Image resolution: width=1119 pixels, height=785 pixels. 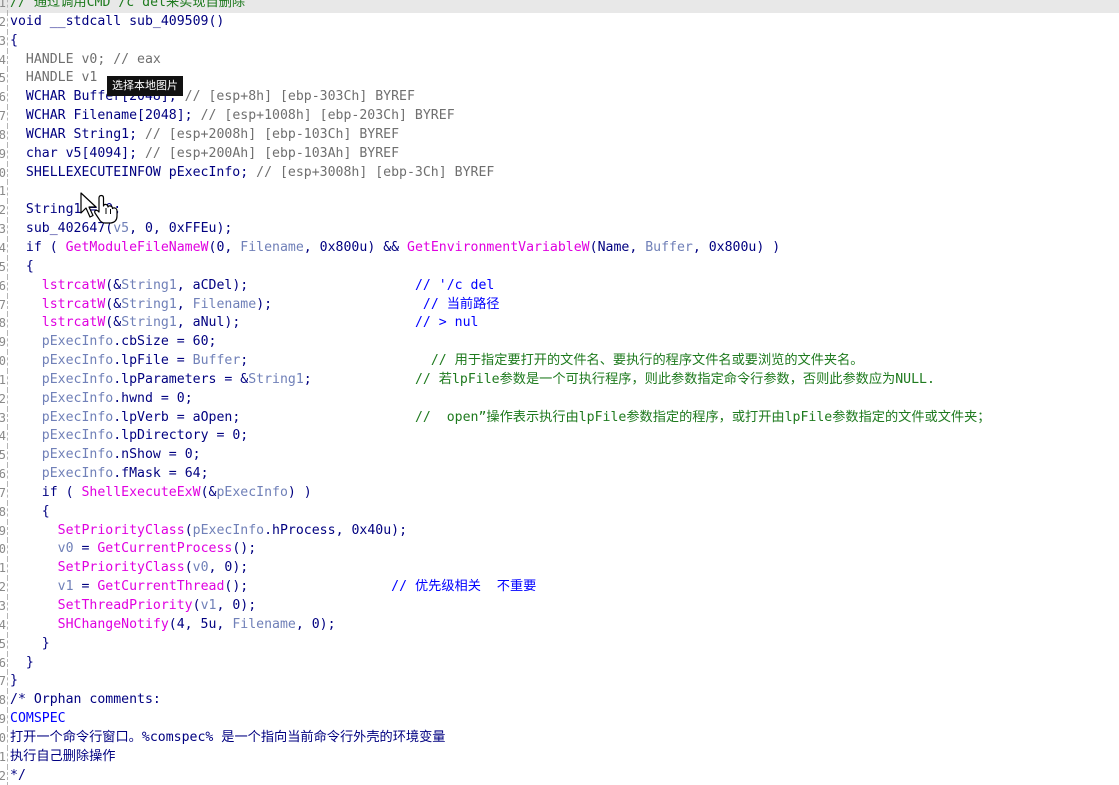 What do you see at coordinates (3, 530) in the screenshot?
I see `line-number: 9` at bounding box center [3, 530].